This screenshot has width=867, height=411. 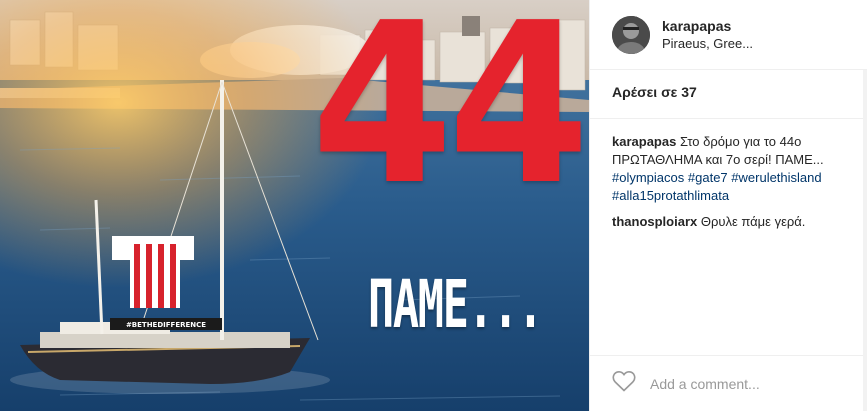 I want to click on hashtag-link: #werulethisland, so click(x=776, y=177).